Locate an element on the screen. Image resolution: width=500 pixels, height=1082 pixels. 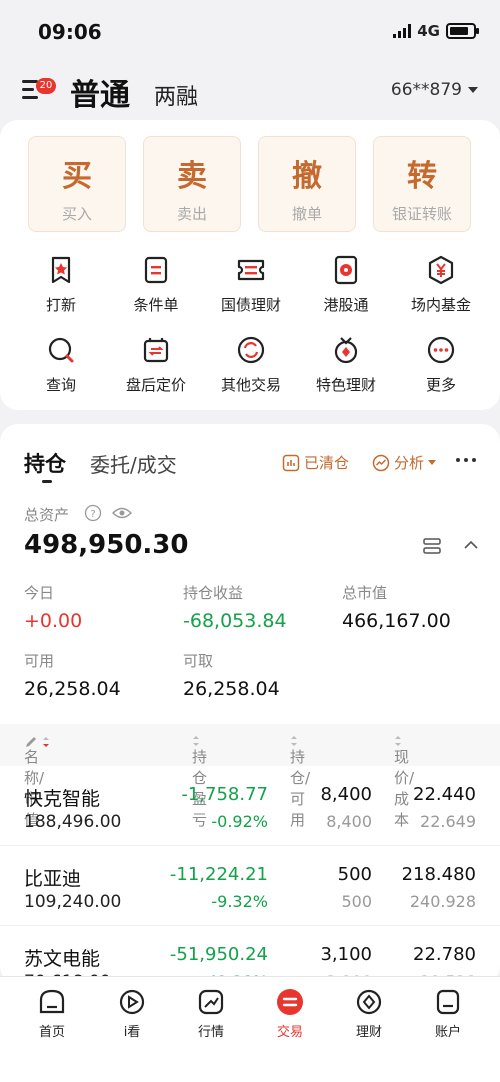
watch-icon is located at coordinates (132, 1002).